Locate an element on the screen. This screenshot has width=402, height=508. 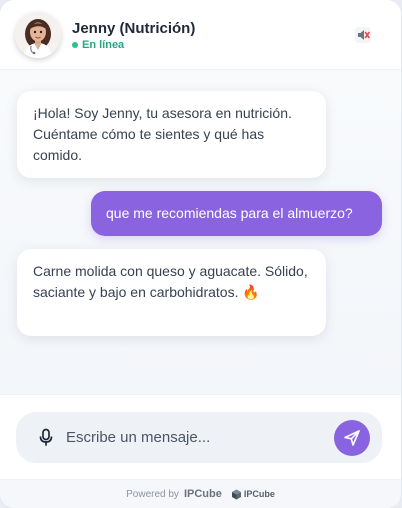
status-dot-icon is located at coordinates (75, 45).